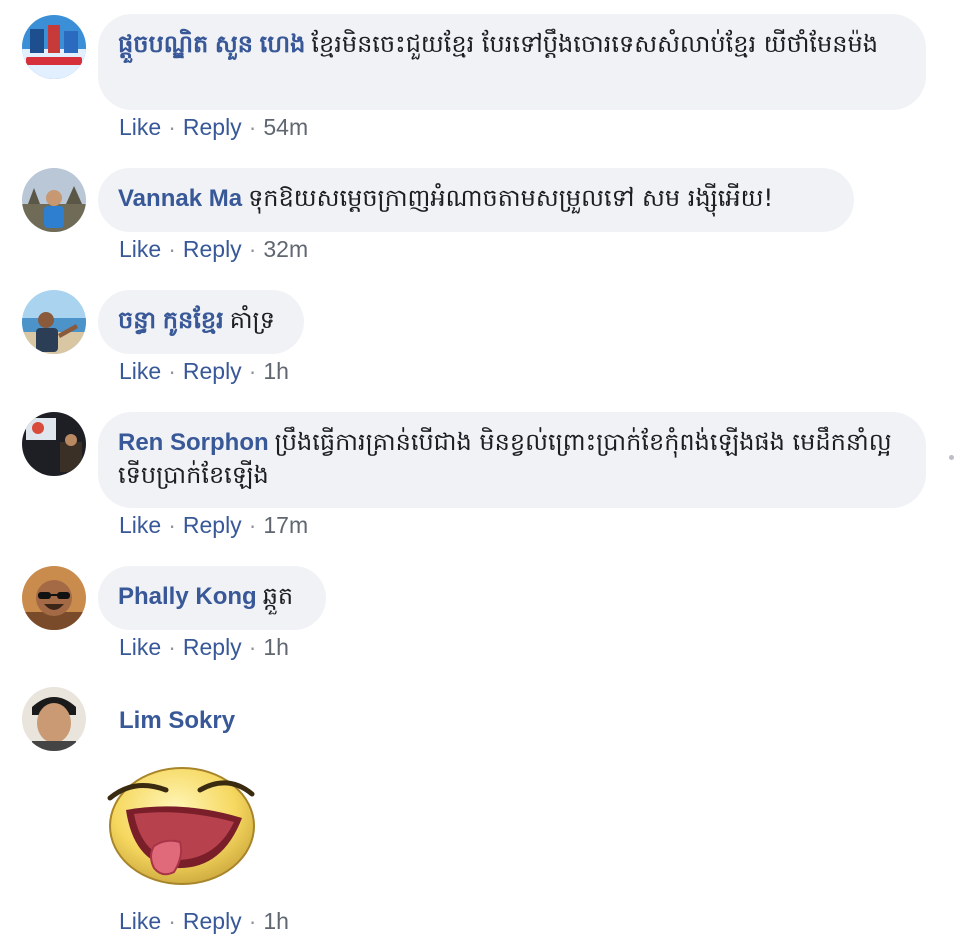 The image size is (954, 936). Describe the element at coordinates (171, 320) in the screenshot. I see `comment-author: ចន្ធា កូនខ្មែរ` at that location.